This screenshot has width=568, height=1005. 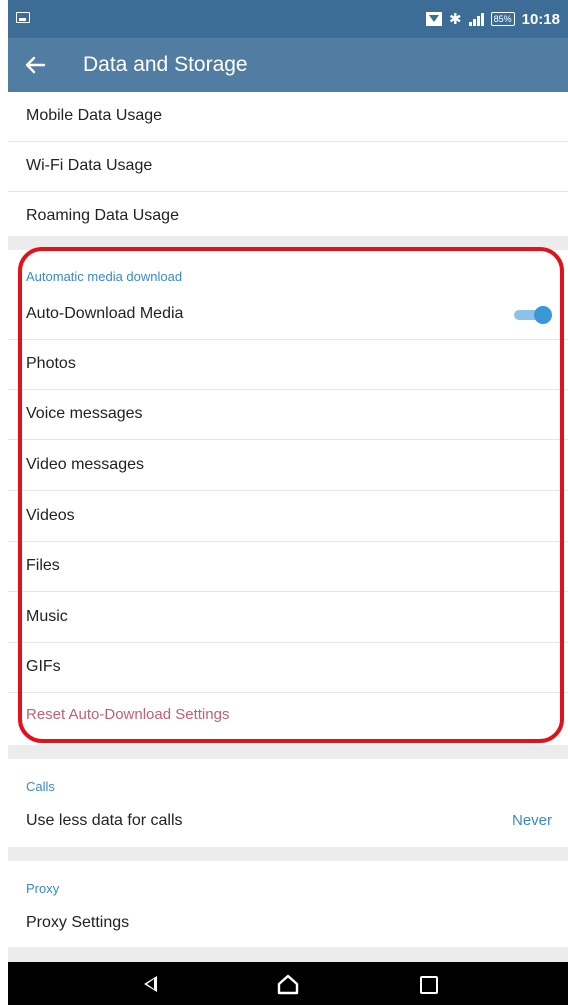 What do you see at coordinates (288, 881) in the screenshot?
I see `section-header-row: Proxy` at bounding box center [288, 881].